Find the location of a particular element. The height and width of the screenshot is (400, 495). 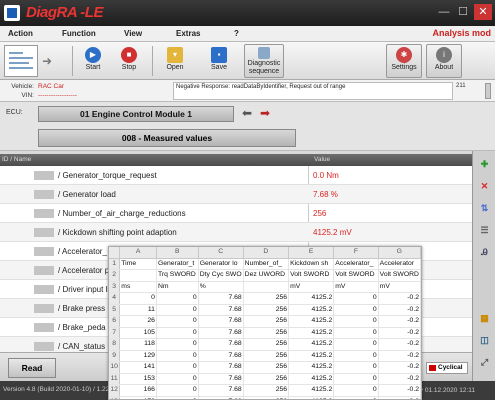

menu-extras: Extras is located at coordinates (188, 33).